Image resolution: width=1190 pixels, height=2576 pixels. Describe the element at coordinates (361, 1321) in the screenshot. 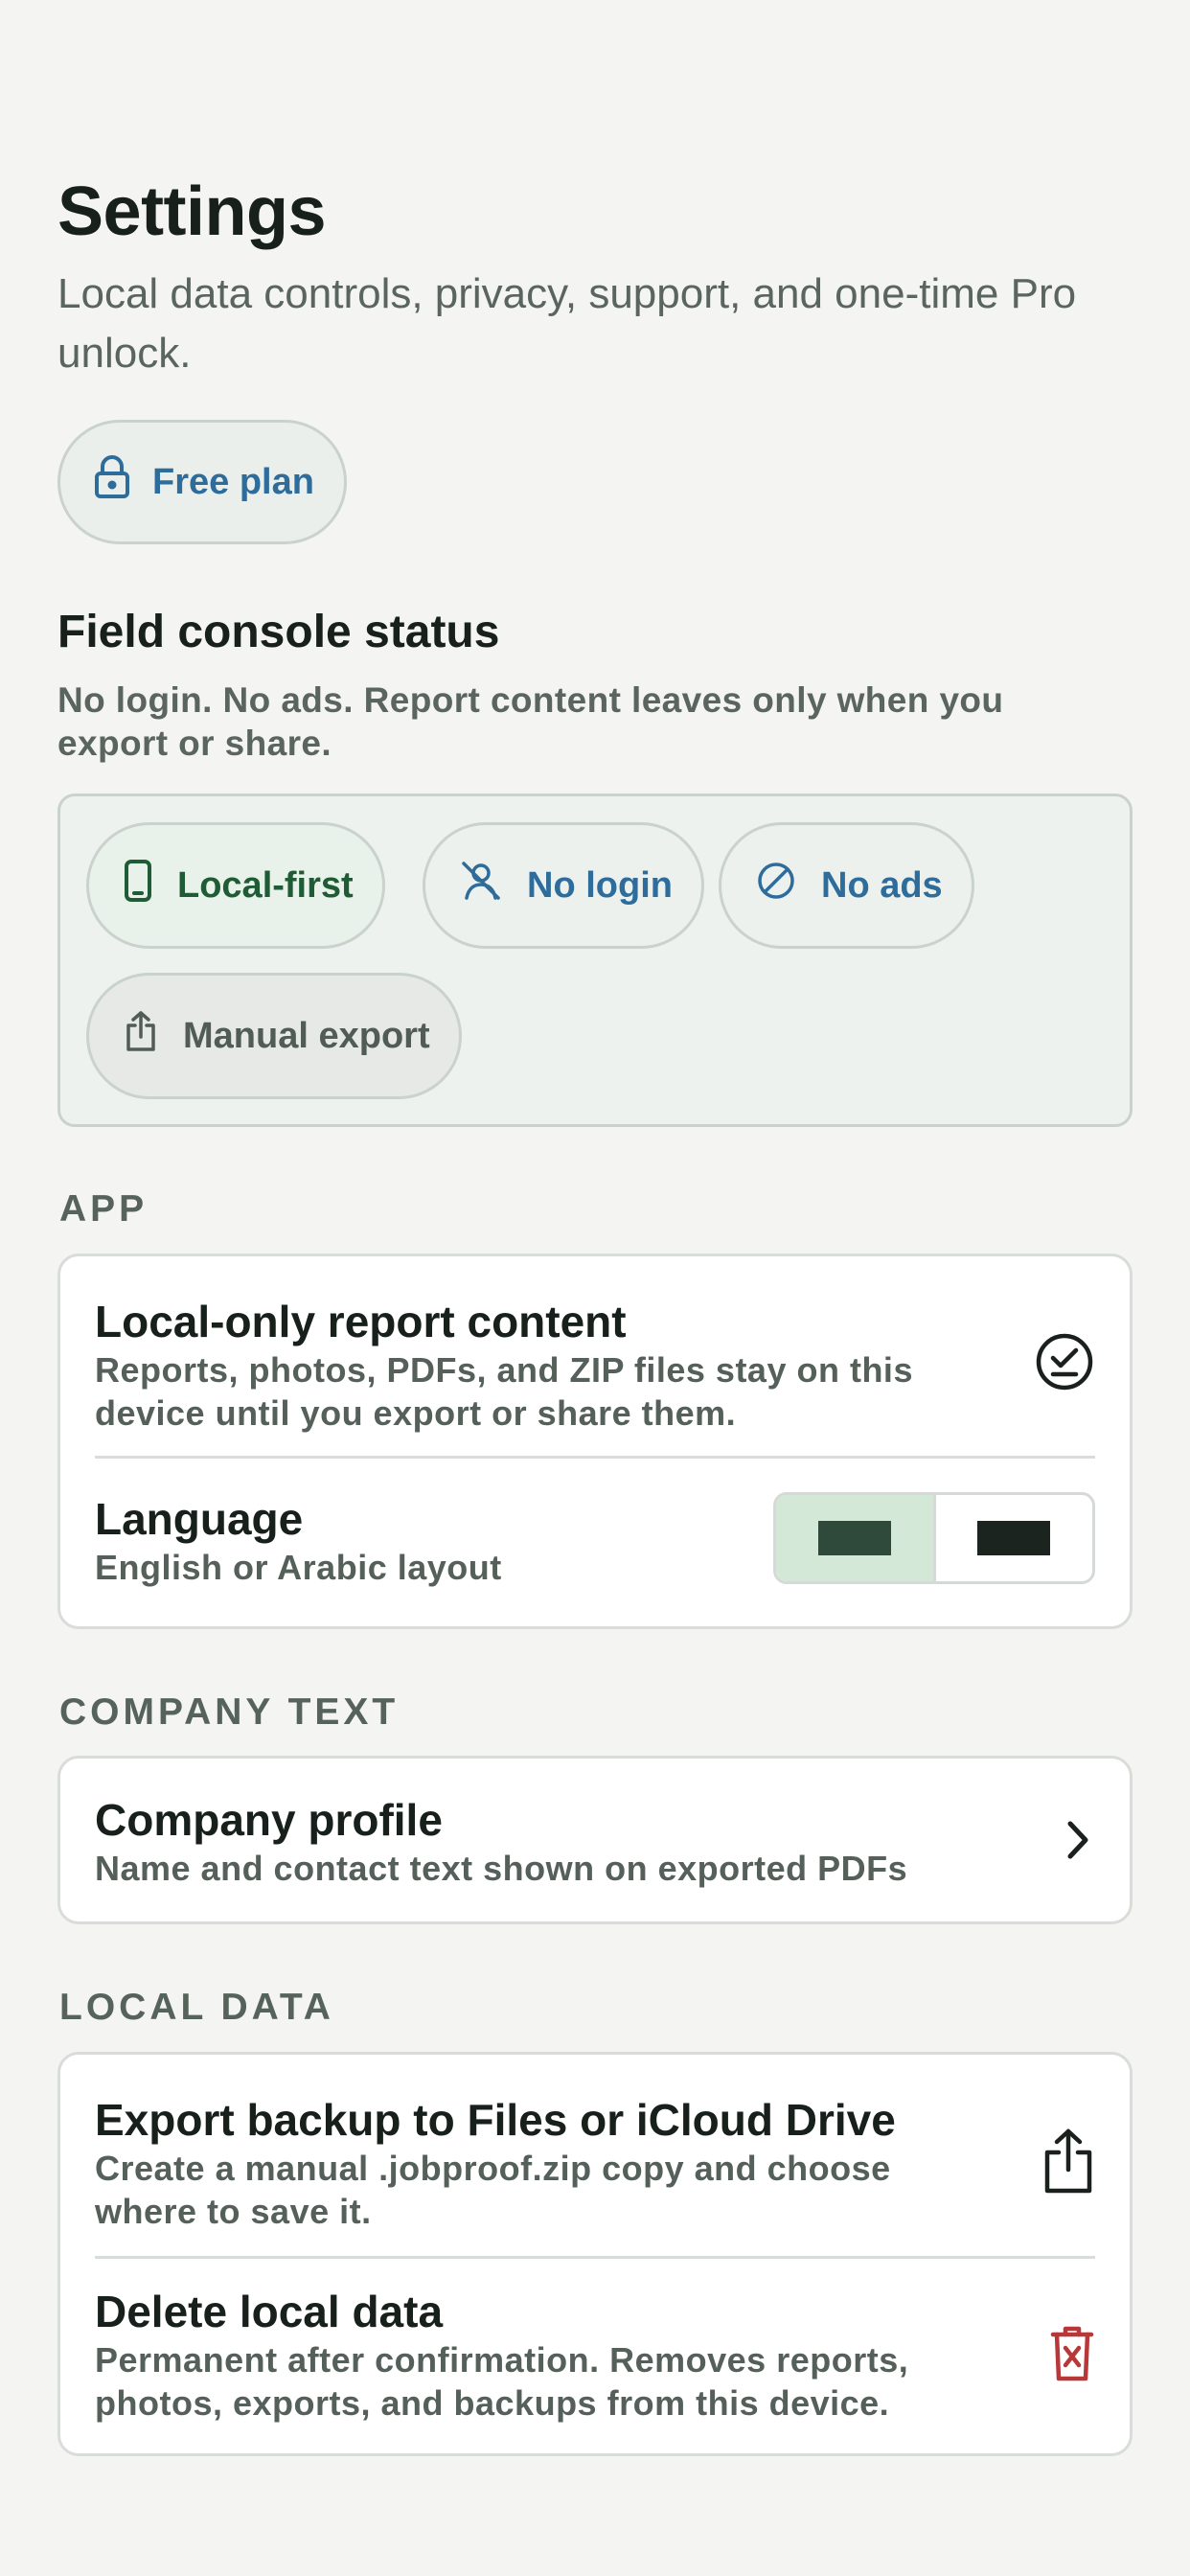

I see `local-only-title: Local-only report content` at that location.